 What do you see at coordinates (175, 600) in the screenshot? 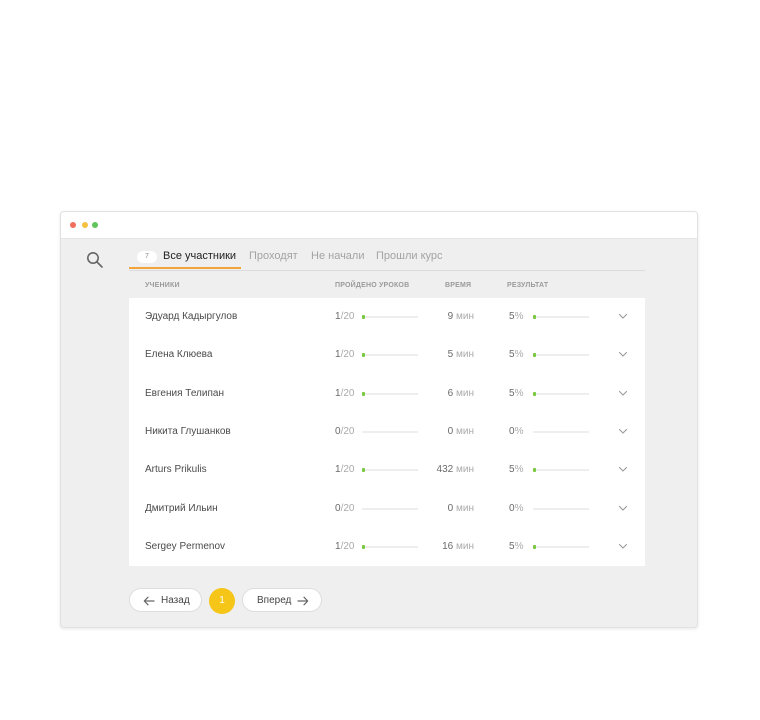
I see `prev-page-label: Назад` at bounding box center [175, 600].